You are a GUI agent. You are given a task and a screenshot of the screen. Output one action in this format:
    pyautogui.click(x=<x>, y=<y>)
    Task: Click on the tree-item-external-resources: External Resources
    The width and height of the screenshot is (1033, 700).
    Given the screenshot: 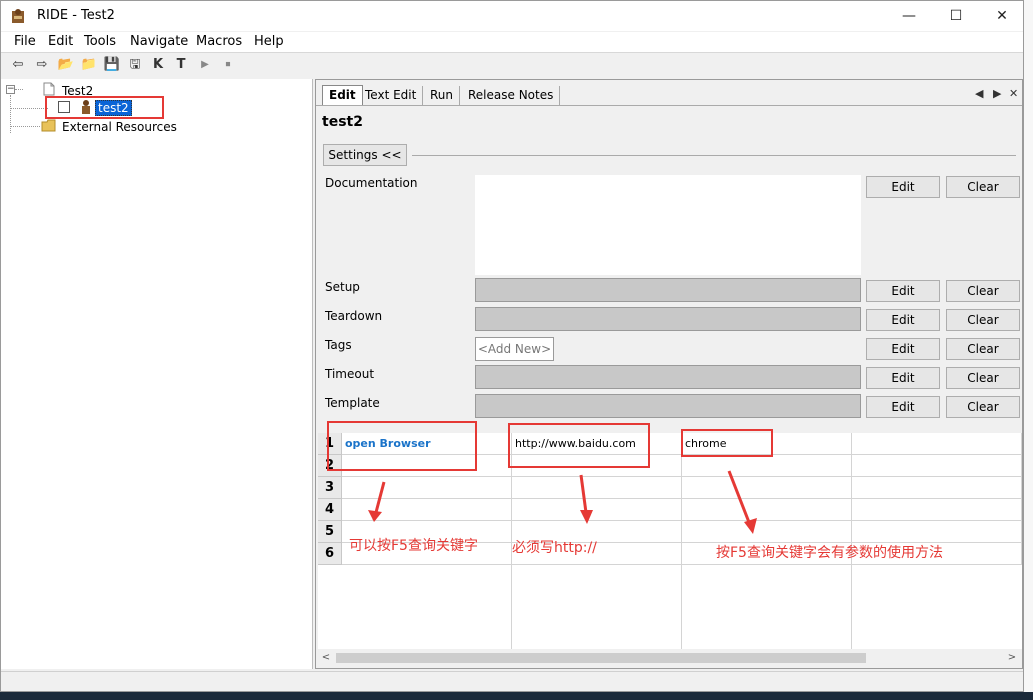 What is the action you would take?
    pyautogui.click(x=119, y=127)
    